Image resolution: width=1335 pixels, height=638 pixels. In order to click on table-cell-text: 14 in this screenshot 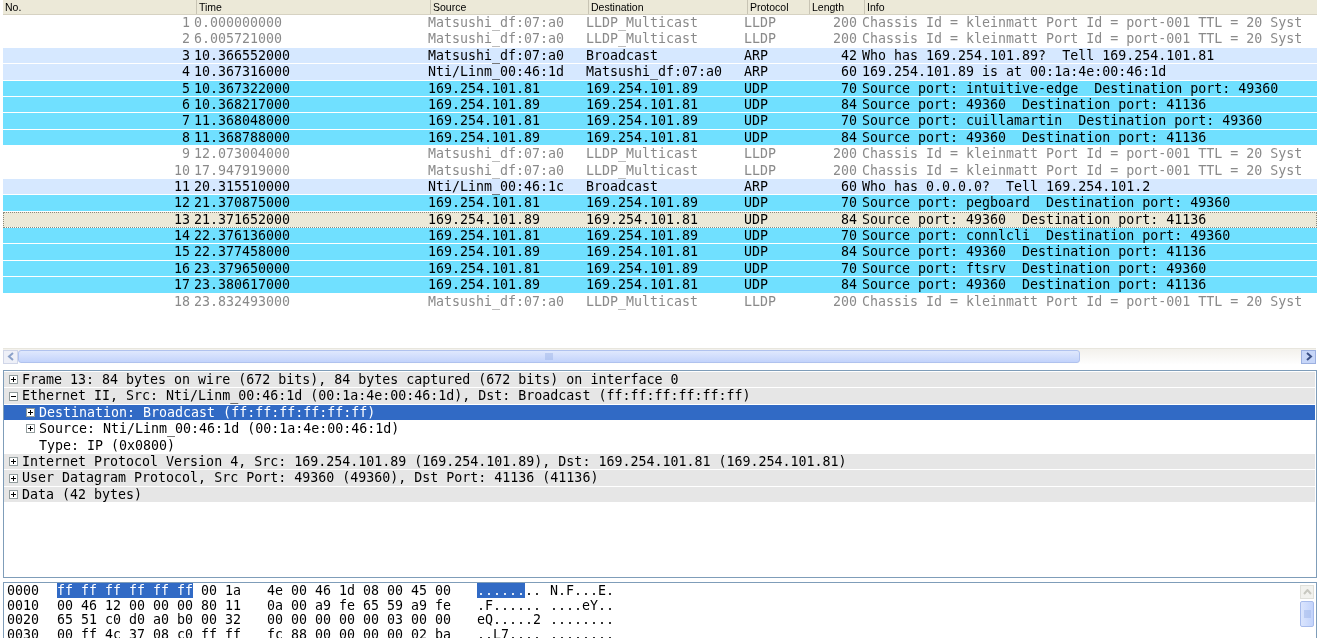, I will do `click(182, 236)`.